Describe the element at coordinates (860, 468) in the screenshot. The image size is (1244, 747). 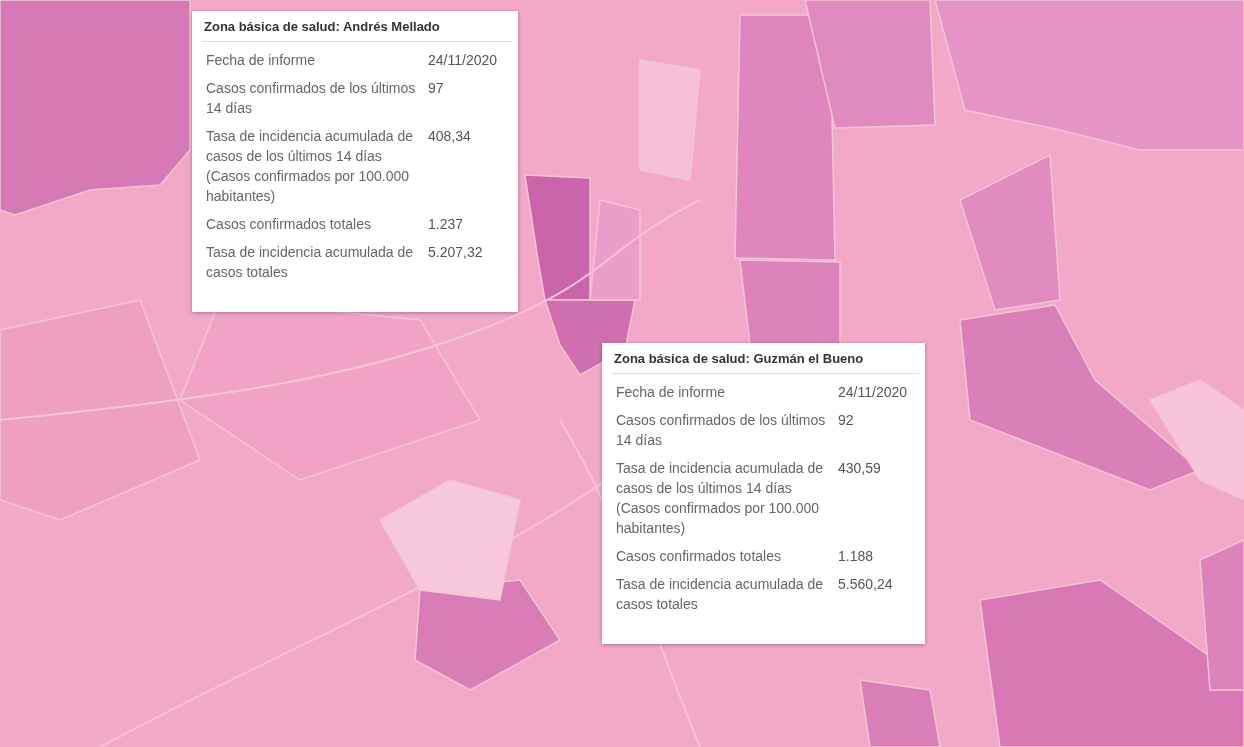
I see `field-value: 430,59` at that location.